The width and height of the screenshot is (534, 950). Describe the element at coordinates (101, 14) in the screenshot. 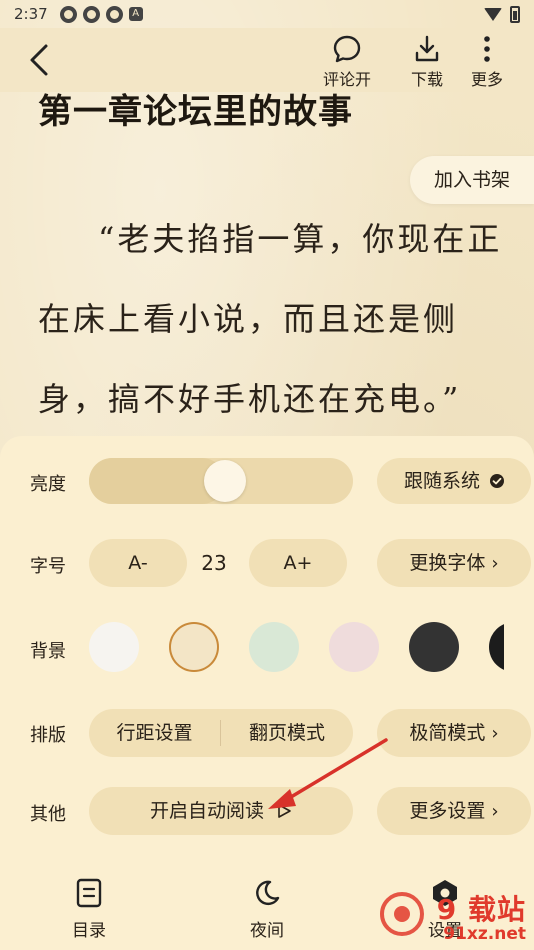

I see `notification-icons: A` at that location.